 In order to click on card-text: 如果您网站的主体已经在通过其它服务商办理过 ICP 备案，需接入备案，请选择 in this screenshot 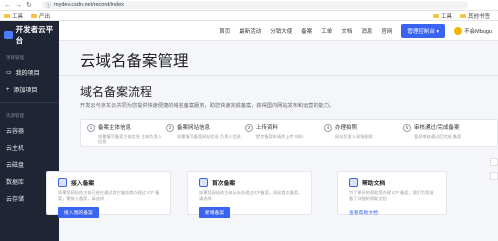, I will do `click(109, 195)`.